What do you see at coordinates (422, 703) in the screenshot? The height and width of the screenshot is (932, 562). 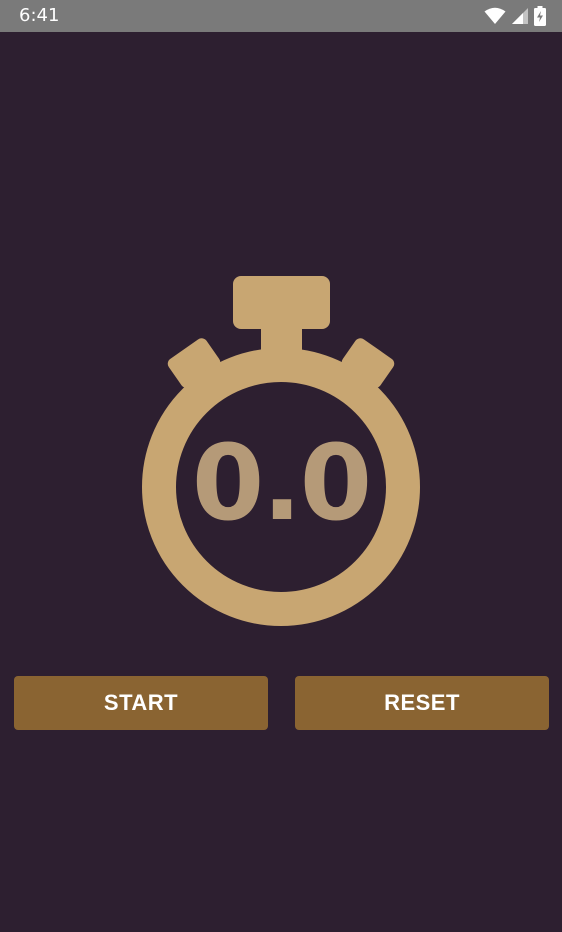 I see `reset-button: RESET` at bounding box center [422, 703].